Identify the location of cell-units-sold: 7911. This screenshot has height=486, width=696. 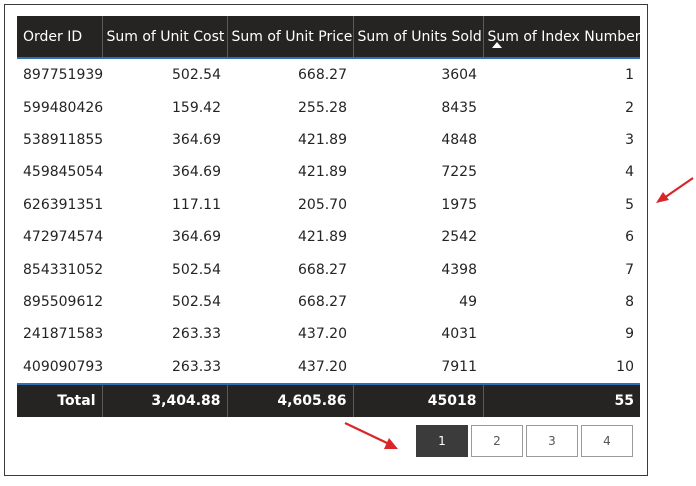
(459, 366).